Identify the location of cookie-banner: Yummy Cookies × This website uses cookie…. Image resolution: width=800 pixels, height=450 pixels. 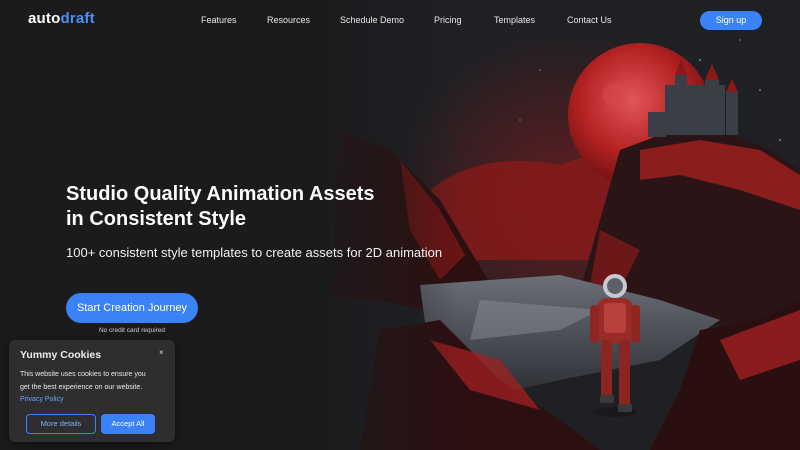
(92, 391).